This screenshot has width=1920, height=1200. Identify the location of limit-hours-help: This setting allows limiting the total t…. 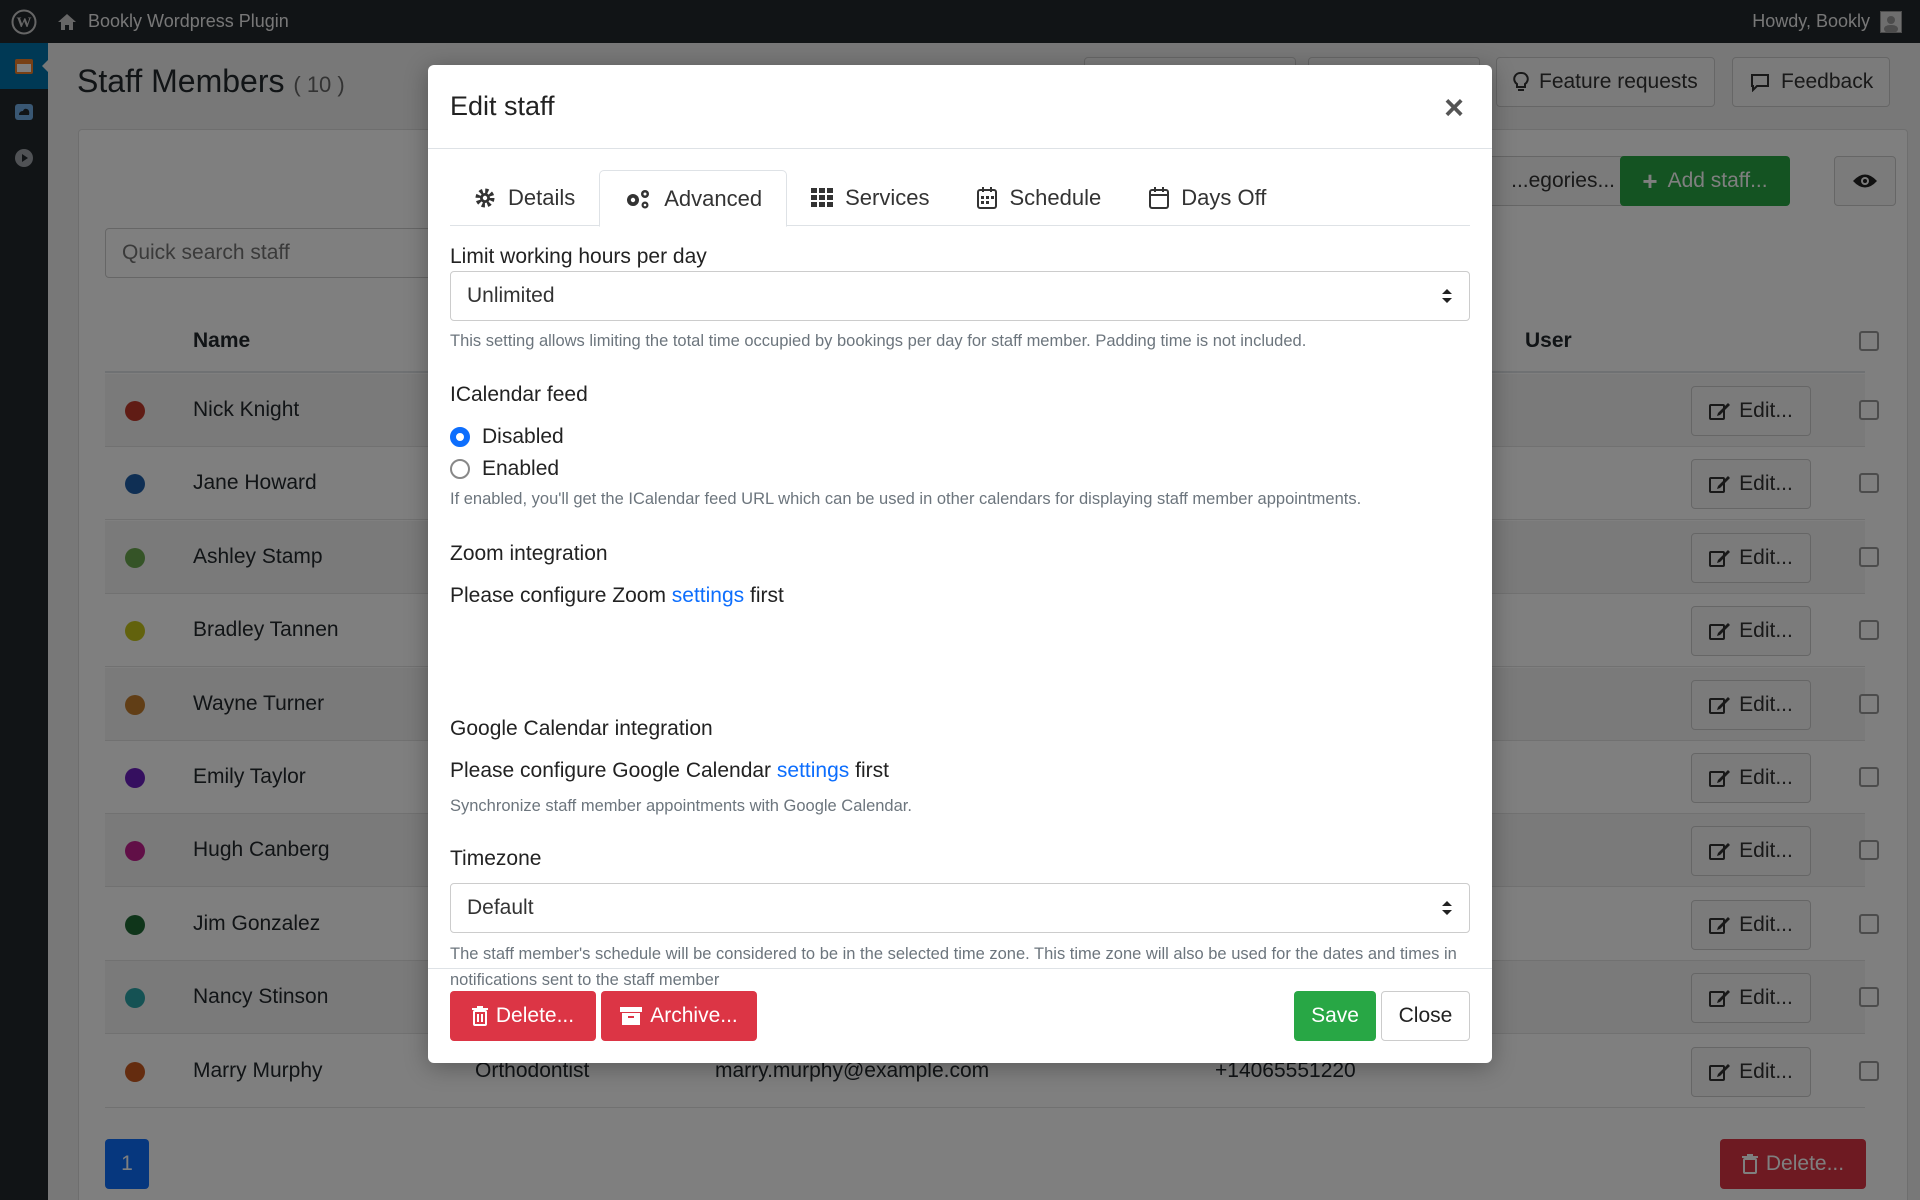
(878, 341).